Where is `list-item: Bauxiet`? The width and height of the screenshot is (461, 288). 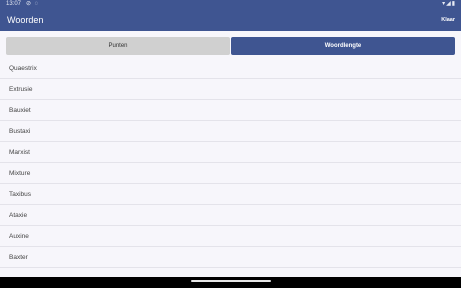 list-item: Bauxiet is located at coordinates (230, 110).